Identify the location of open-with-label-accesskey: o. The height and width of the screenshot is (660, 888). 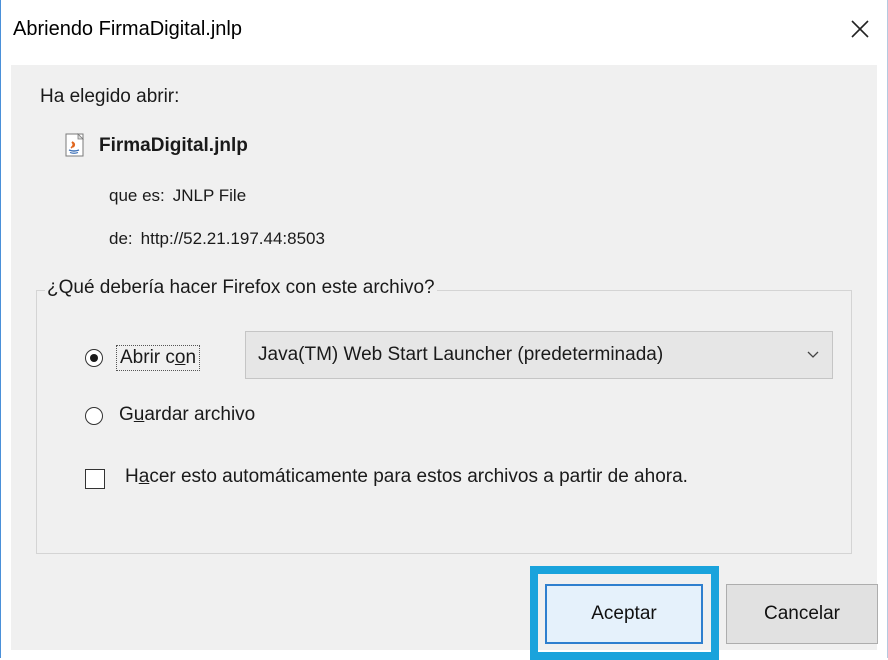
(180, 357).